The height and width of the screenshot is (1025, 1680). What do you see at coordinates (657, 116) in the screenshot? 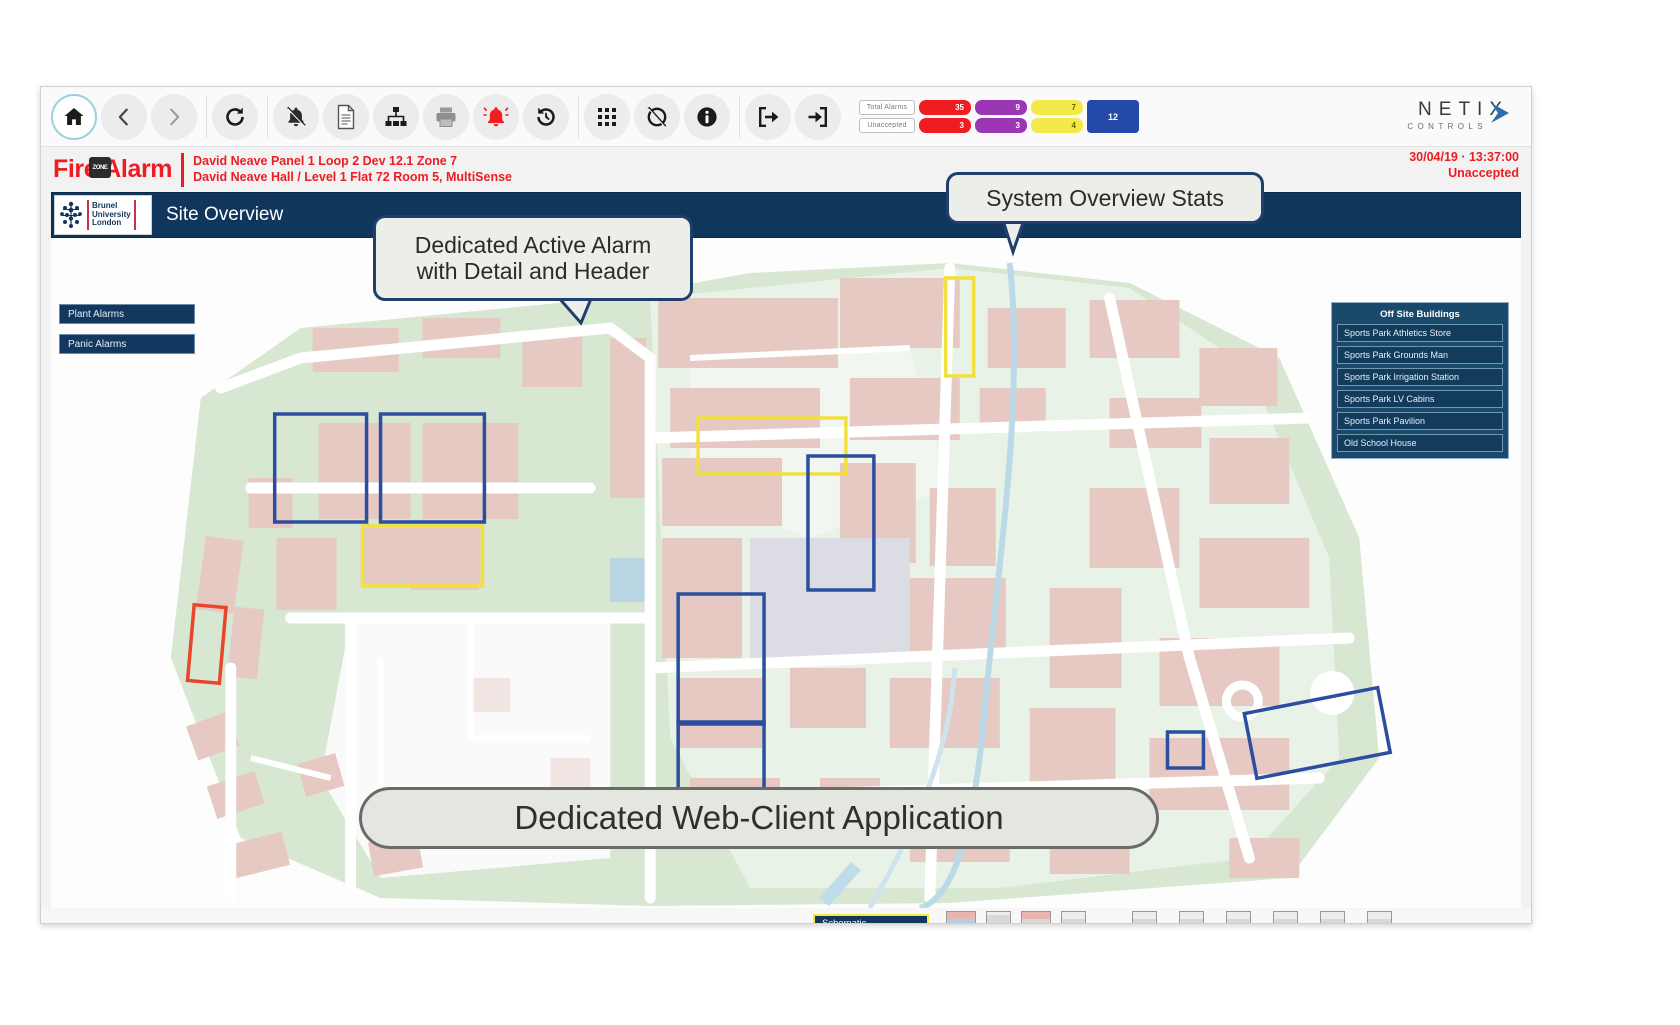
I see `disable-button` at bounding box center [657, 116].